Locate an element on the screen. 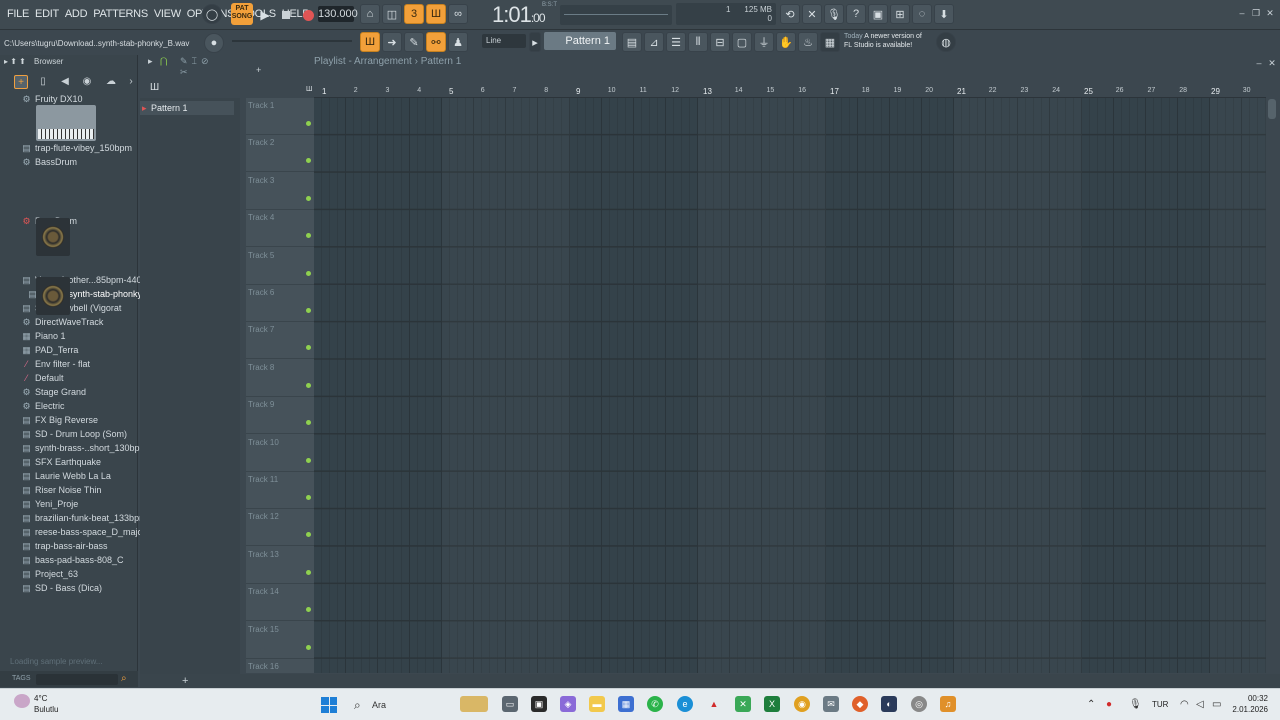 The height and width of the screenshot is (720, 1280). record-button is located at coordinates (308, 15).